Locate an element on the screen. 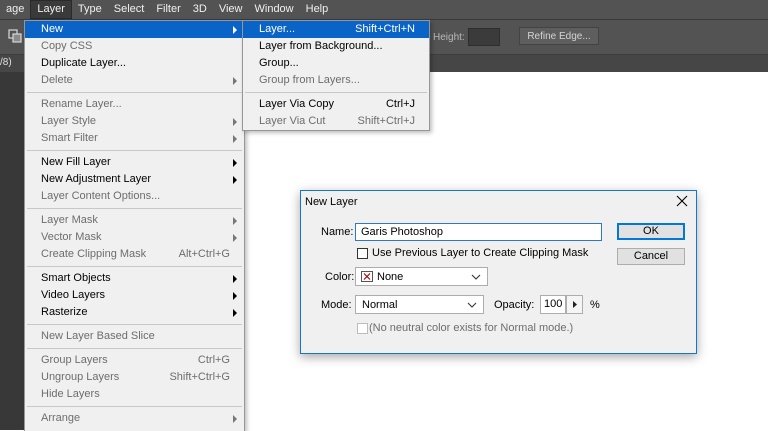 The width and height of the screenshot is (768, 431). menu-item-hide-layers: Hide Layers is located at coordinates (134, 394).